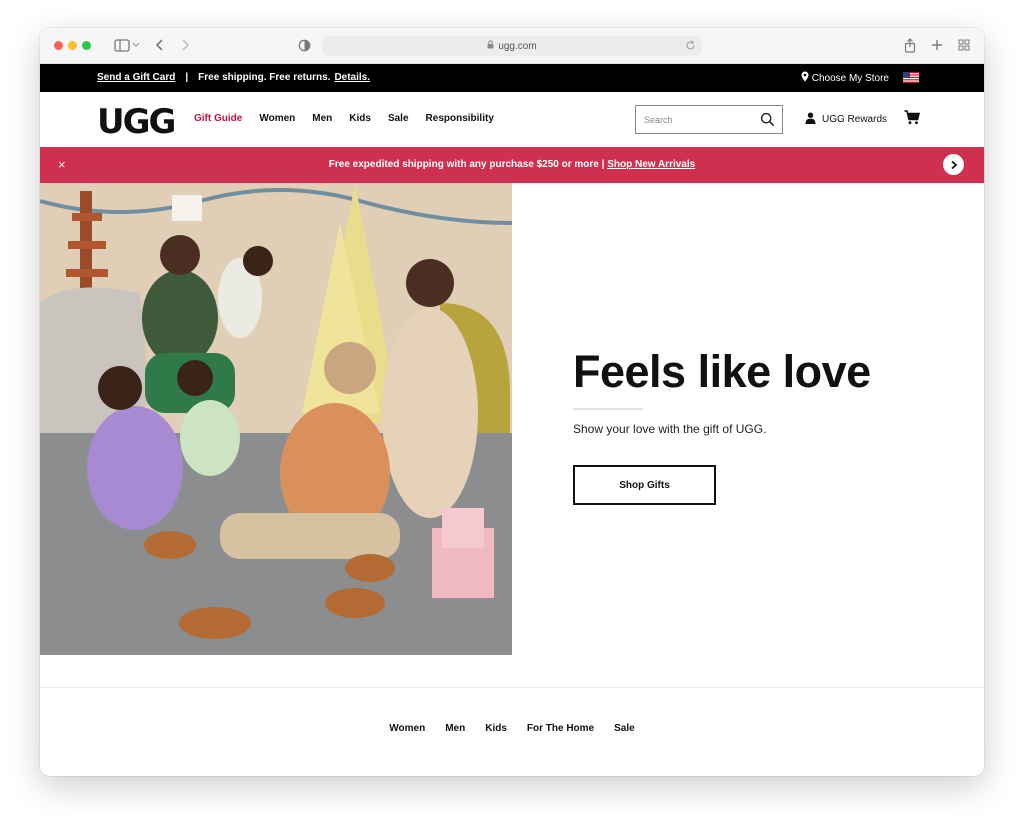 The width and height of the screenshot is (1024, 829). I want to click on choose-store-link: Choose My Store, so click(845, 78).